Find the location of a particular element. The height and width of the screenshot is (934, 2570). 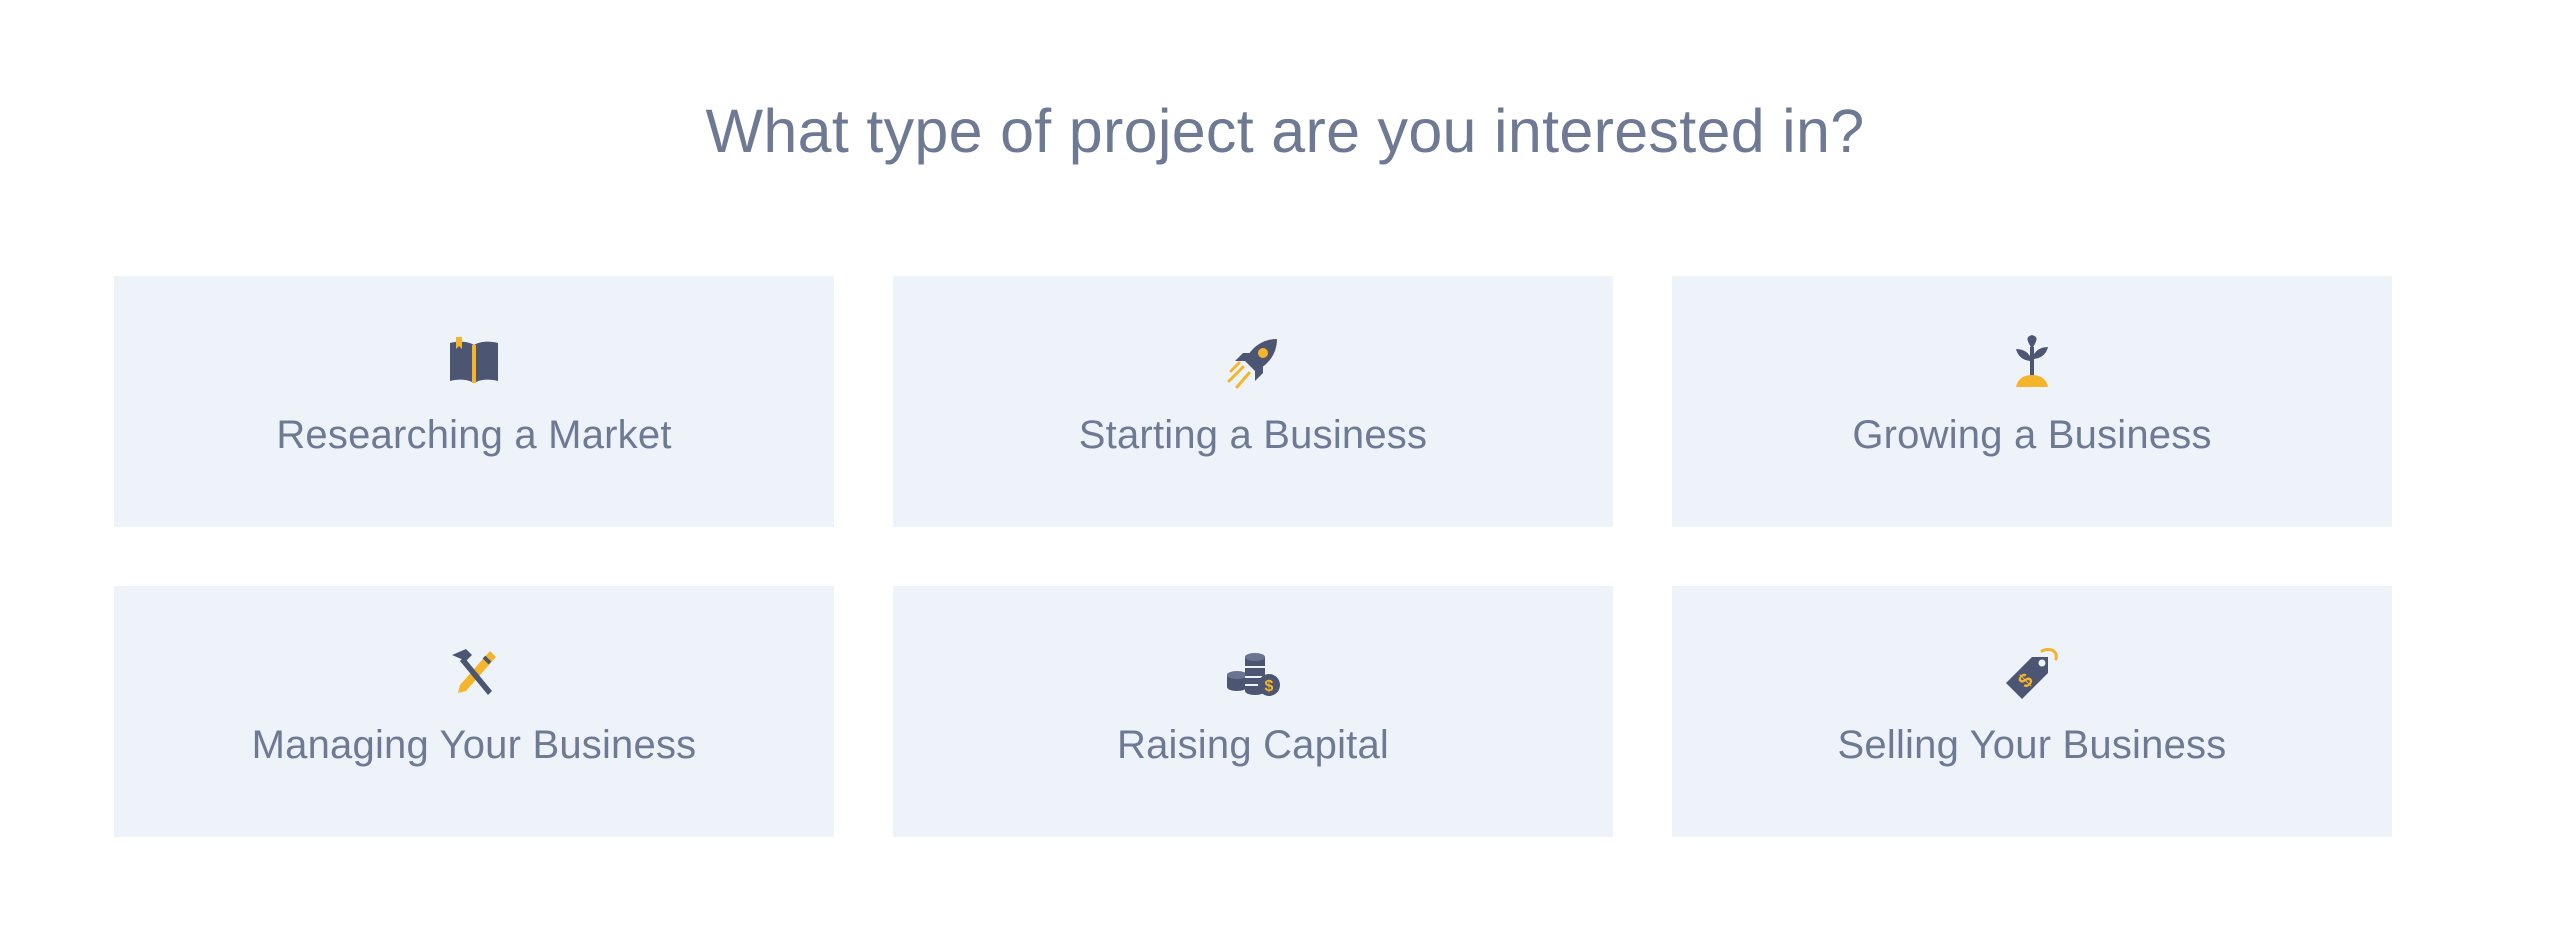

option-label: Selling Your Business is located at coordinates (2032, 745).